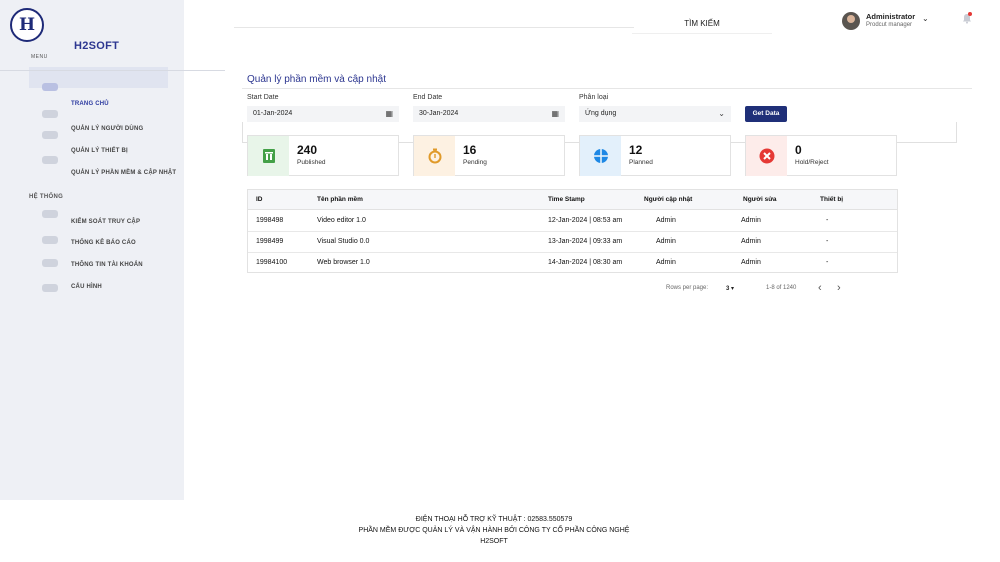 Image resolution: width=1000 pixels, height=562 pixels. What do you see at coordinates (839, 288) in the screenshot?
I see `chevron-right-icon: ›` at bounding box center [839, 288].